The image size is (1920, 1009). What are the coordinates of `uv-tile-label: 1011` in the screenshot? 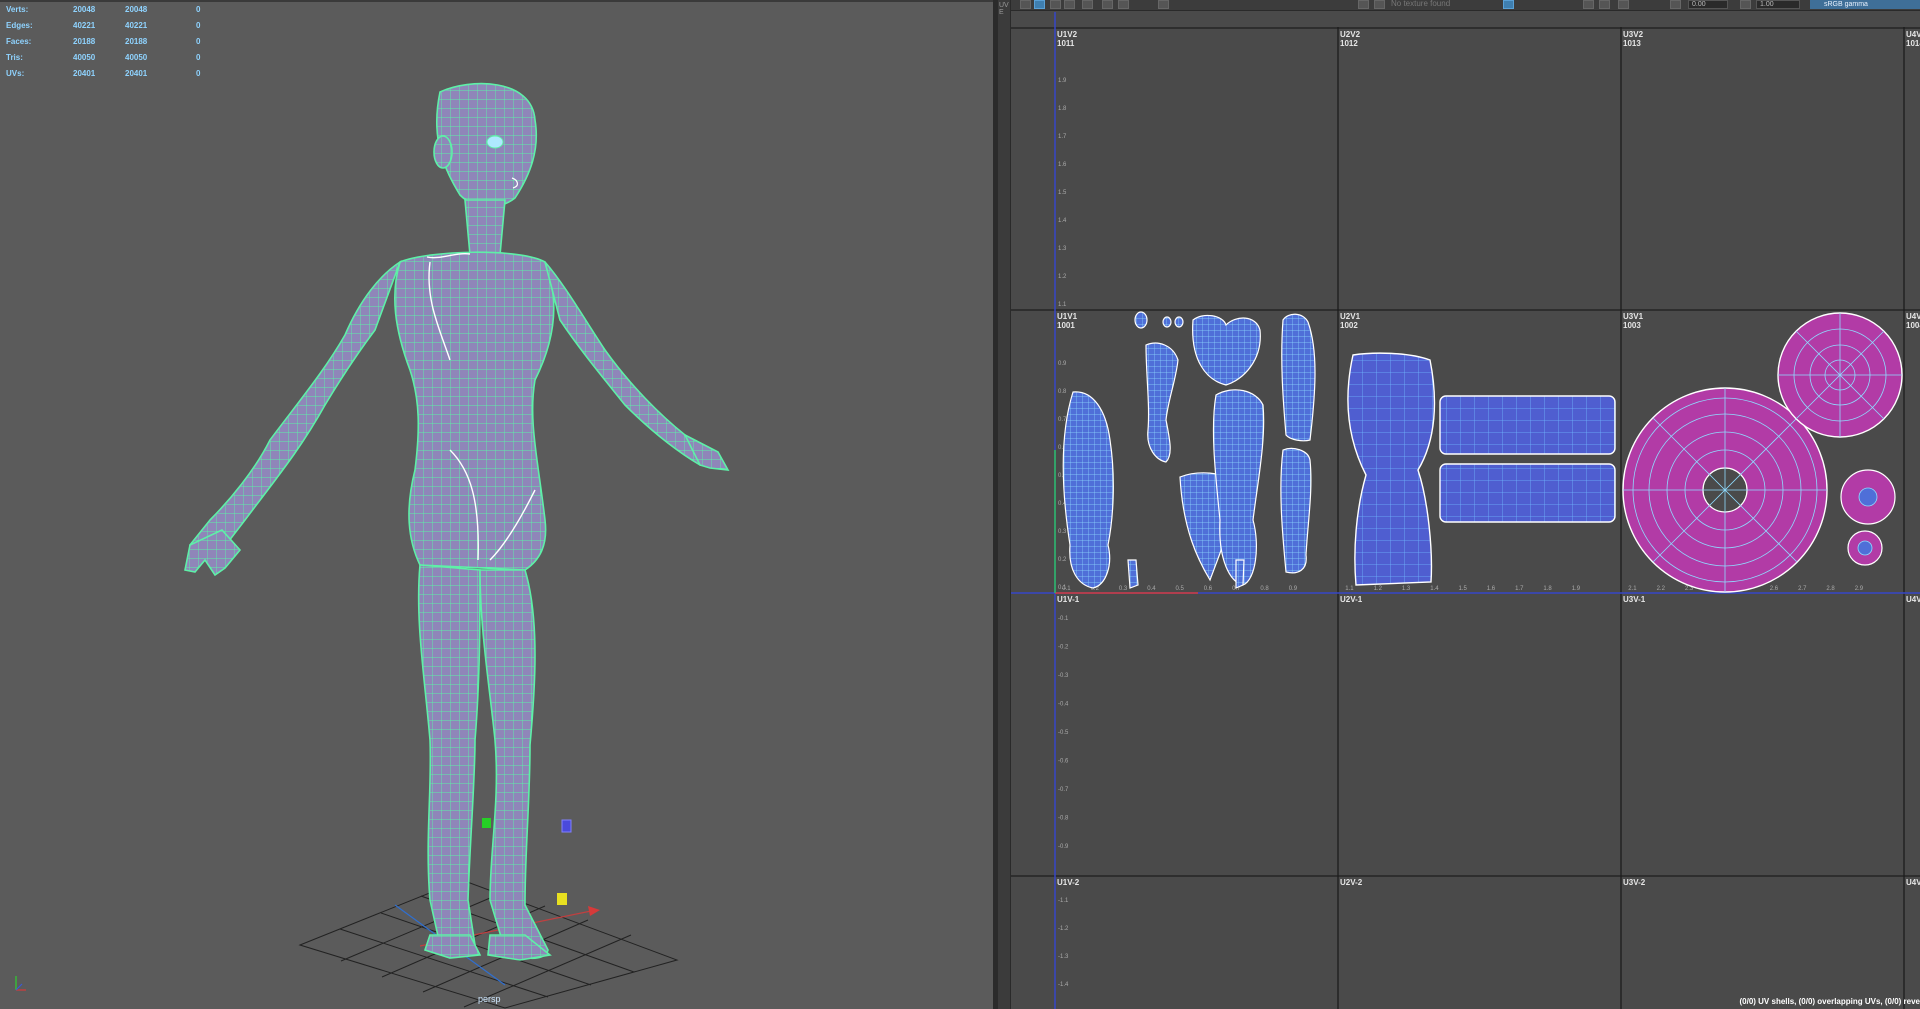 It's located at (1066, 43).